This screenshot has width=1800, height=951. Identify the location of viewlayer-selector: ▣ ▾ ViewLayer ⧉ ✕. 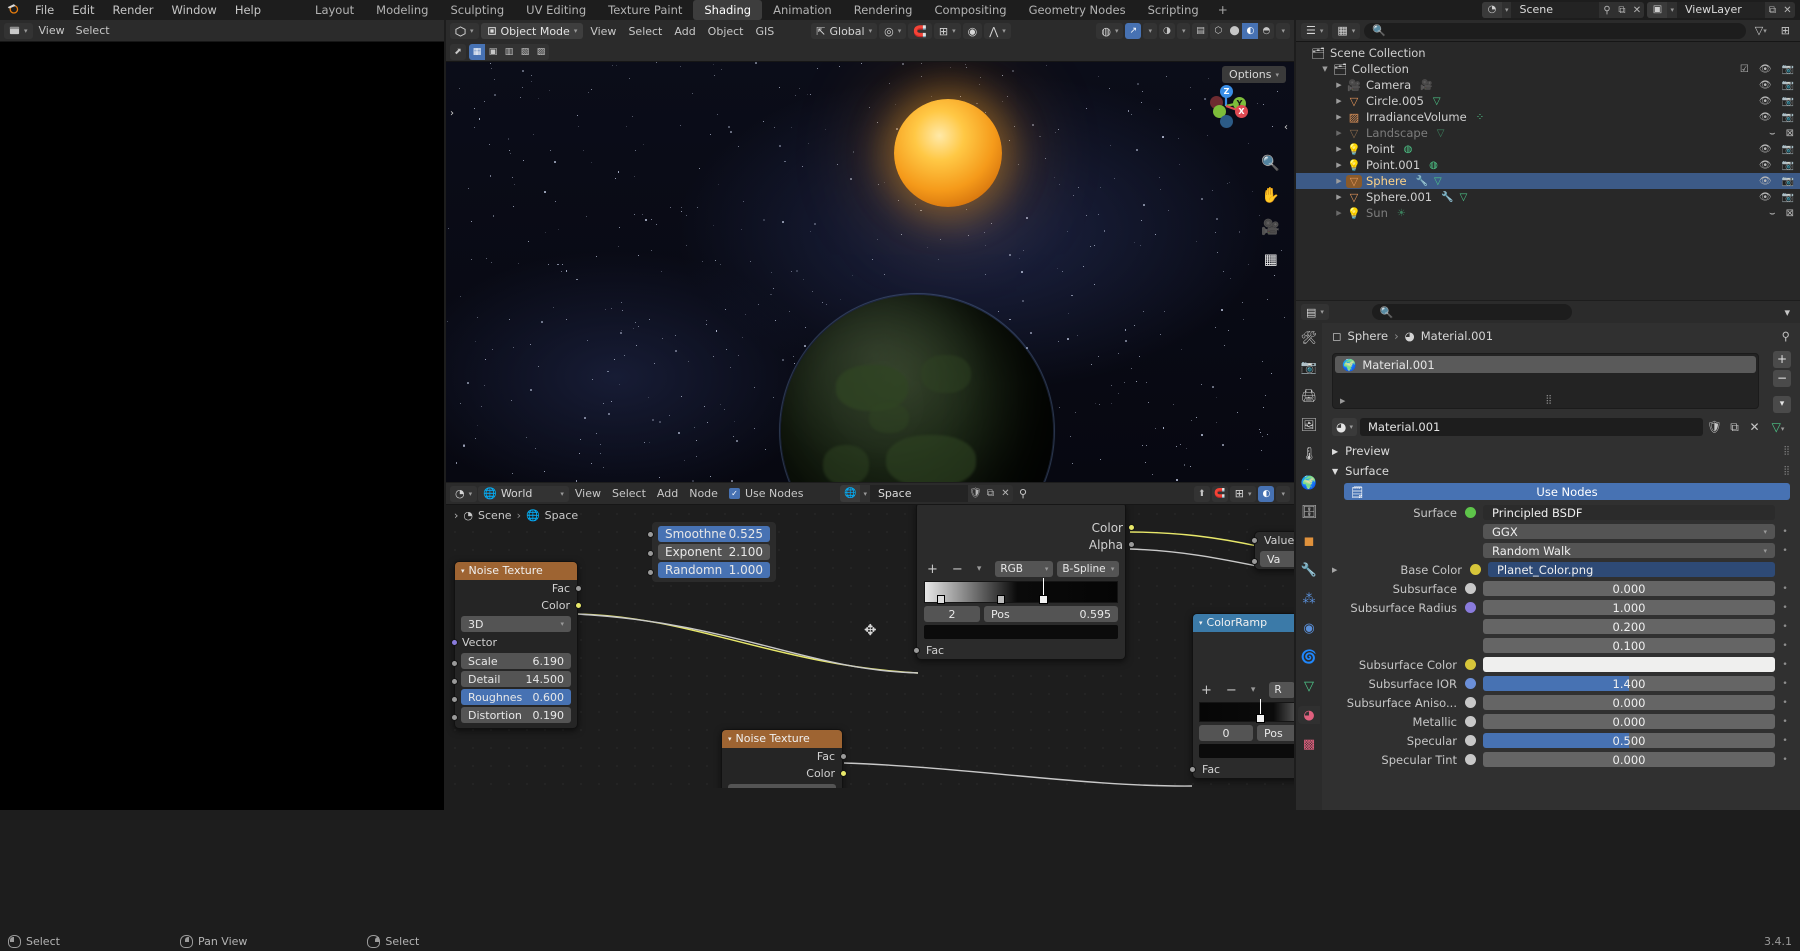
(1721, 10).